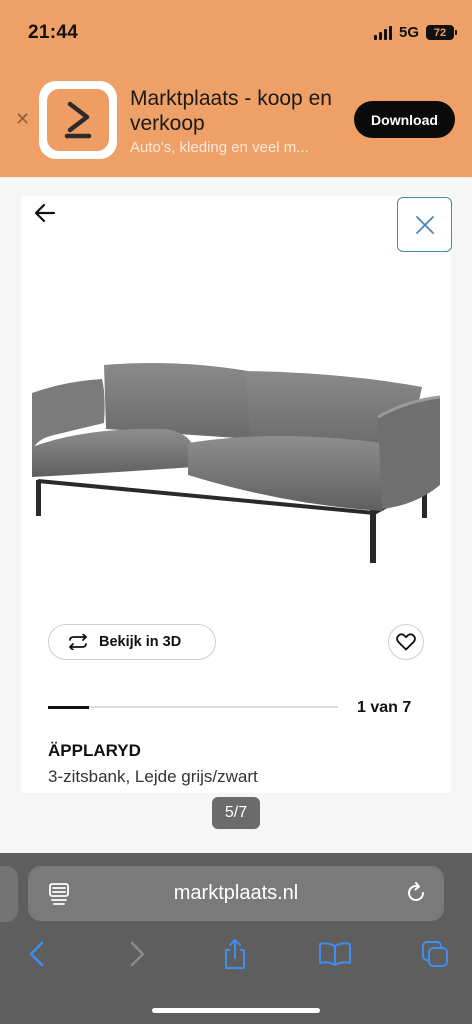  I want to click on battery-icon: 72, so click(441, 32).